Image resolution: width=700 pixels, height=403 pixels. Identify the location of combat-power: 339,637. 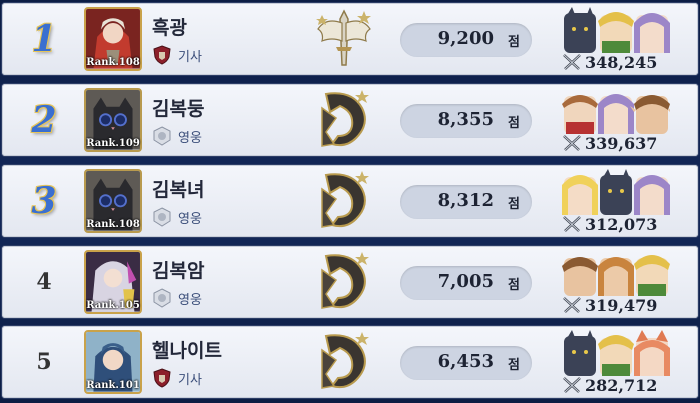
(609, 143).